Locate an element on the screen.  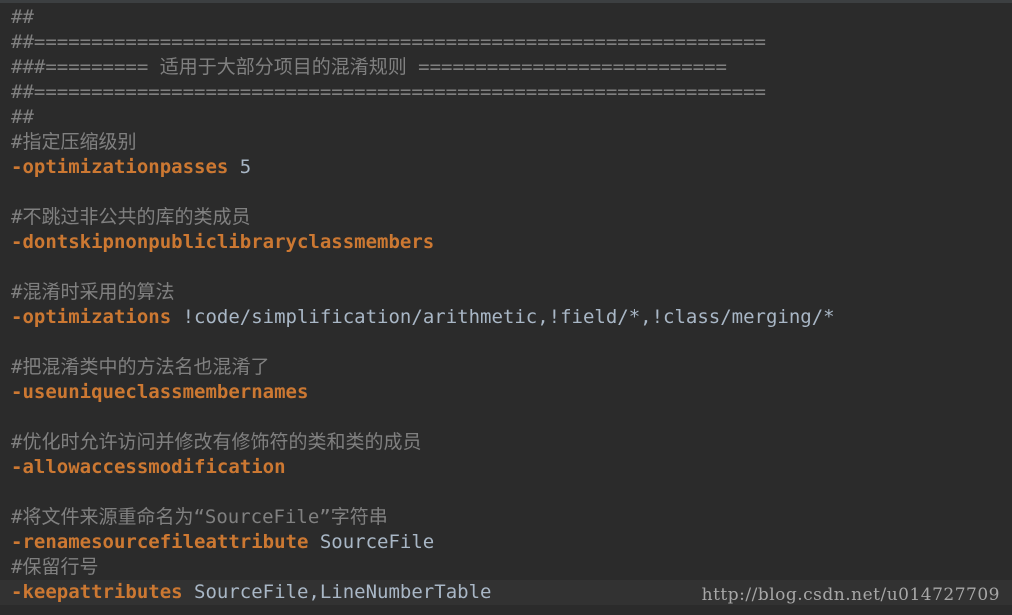
keyword: -renamesourcefileattribute is located at coordinates (160, 542).